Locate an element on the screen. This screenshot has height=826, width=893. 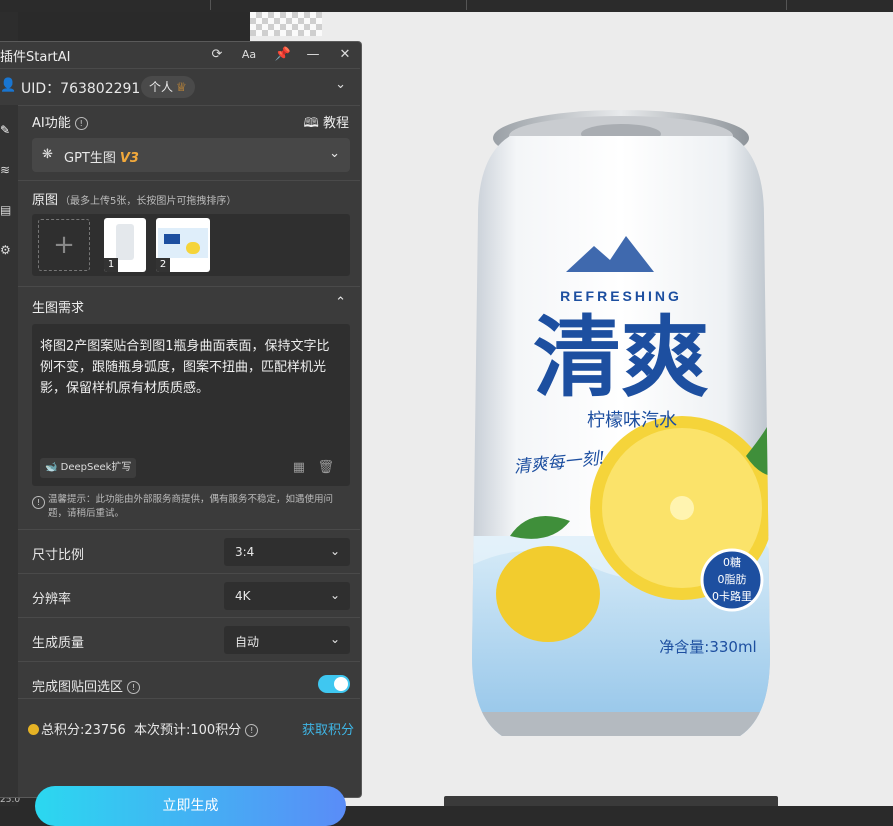
deepseek-label: DeepSeek扩写 is located at coordinates (96, 467).